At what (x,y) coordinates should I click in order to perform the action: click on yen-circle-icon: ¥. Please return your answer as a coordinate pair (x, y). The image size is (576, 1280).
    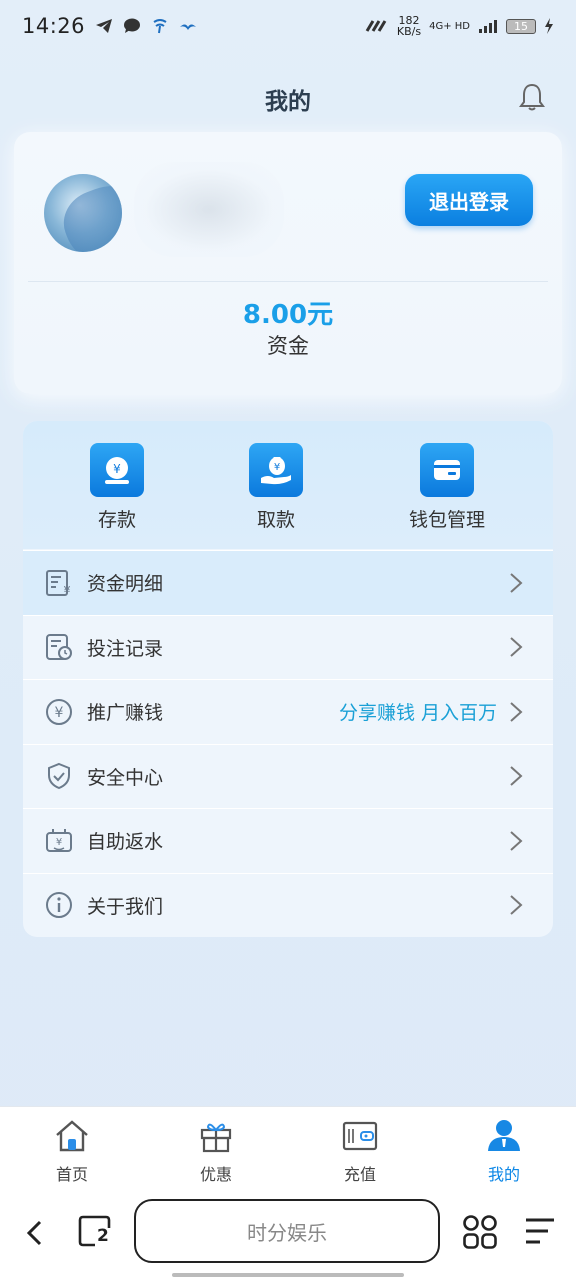
    Looking at the image, I should click on (59, 712).